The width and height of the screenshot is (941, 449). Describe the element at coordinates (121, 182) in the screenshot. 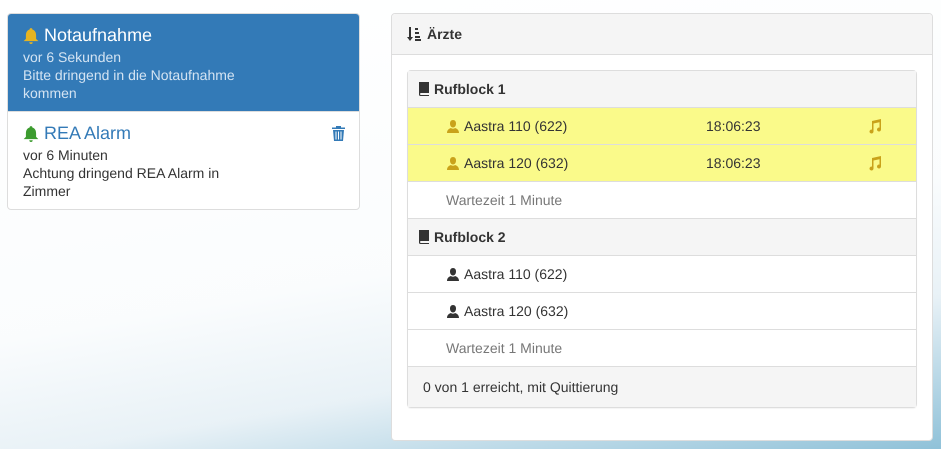

I see `alert-message: Achtung dringend REA Alarm in Zimmer` at that location.